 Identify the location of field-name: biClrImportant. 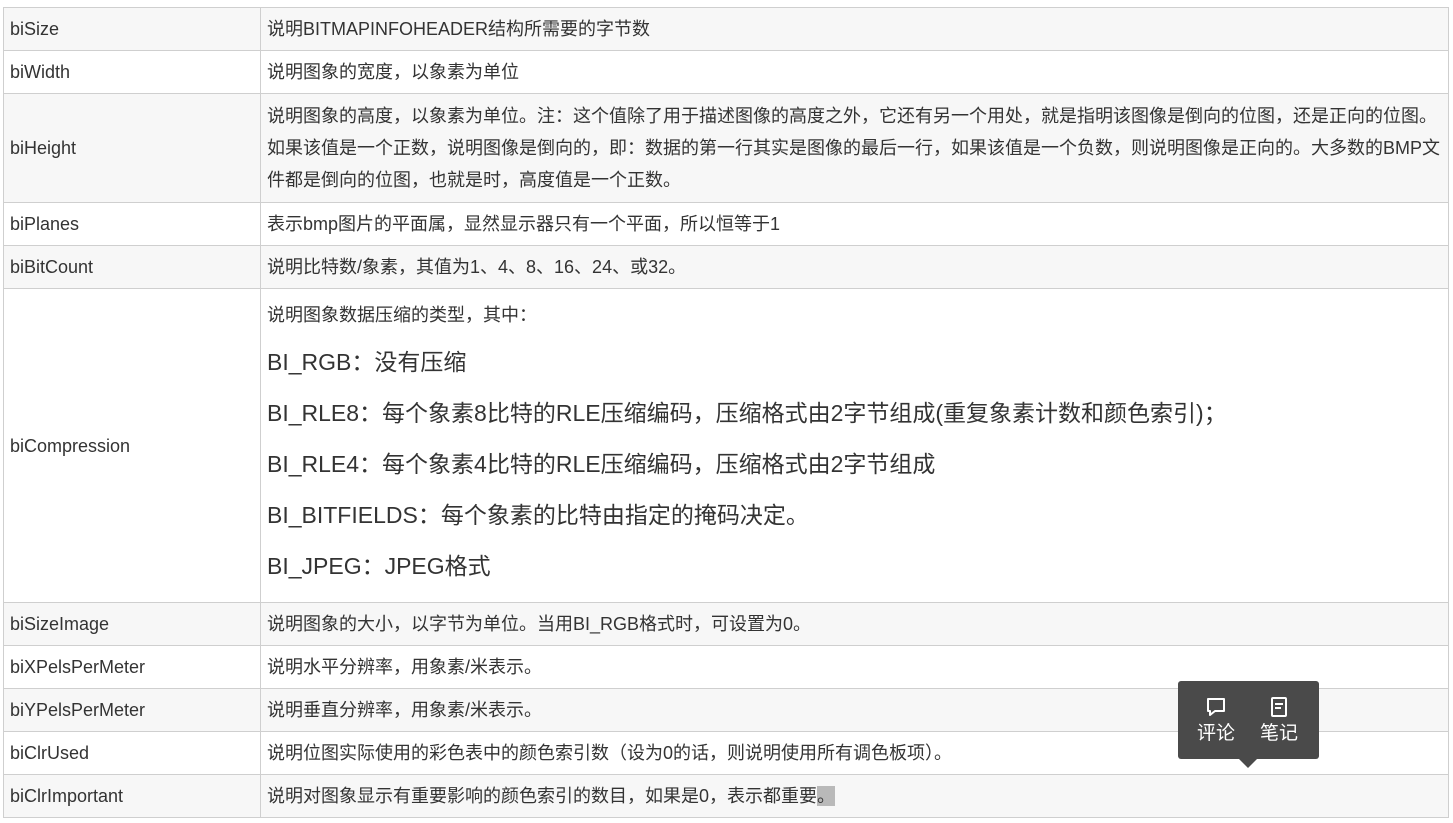
(132, 796).